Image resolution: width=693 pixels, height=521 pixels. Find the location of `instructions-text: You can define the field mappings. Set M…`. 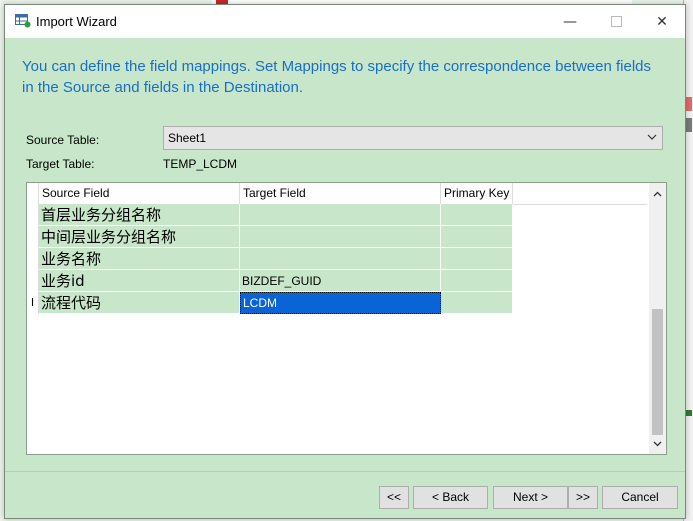

instructions-text: You can define the field mappings. Set M… is located at coordinates (337, 77).